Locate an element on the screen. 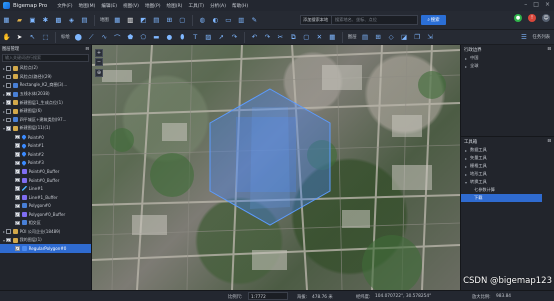 The width and height of the screenshot is (554, 301). grid-icon: ▩ is located at coordinates (58, 20).